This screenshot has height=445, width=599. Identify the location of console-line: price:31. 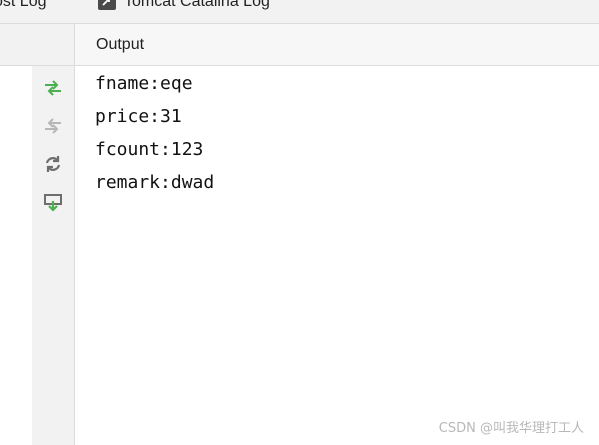
(138, 116).